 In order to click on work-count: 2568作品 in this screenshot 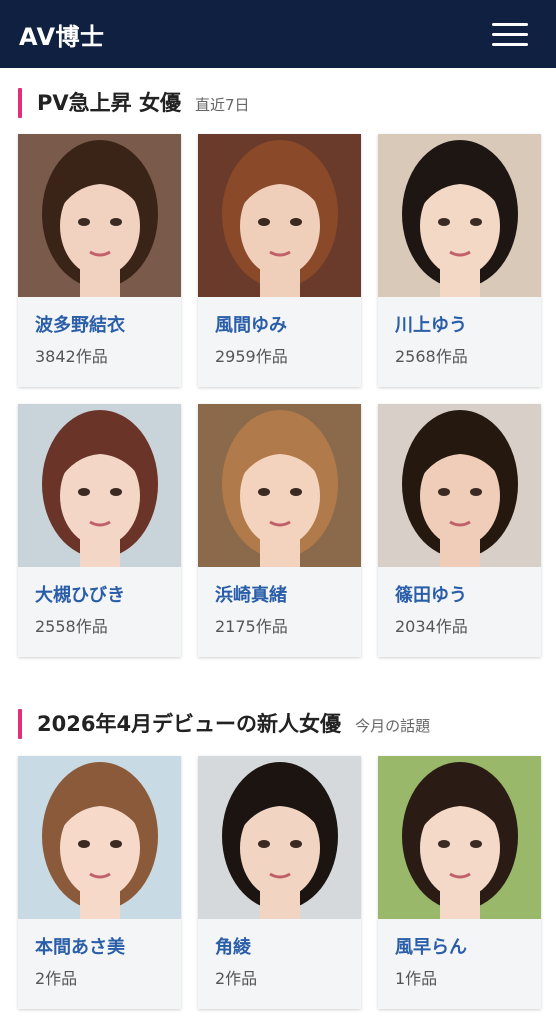, I will do `click(431, 356)`.